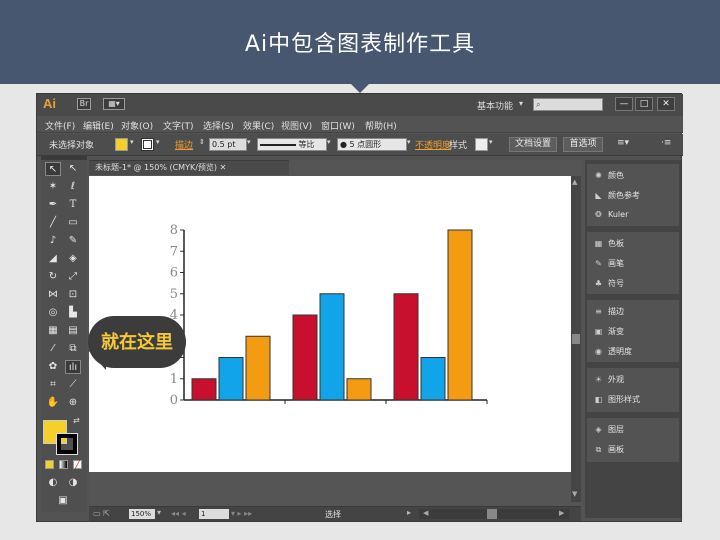 The width and height of the screenshot is (720, 540). What do you see at coordinates (84, 104) in the screenshot?
I see `bridge-button: Br` at bounding box center [84, 104].